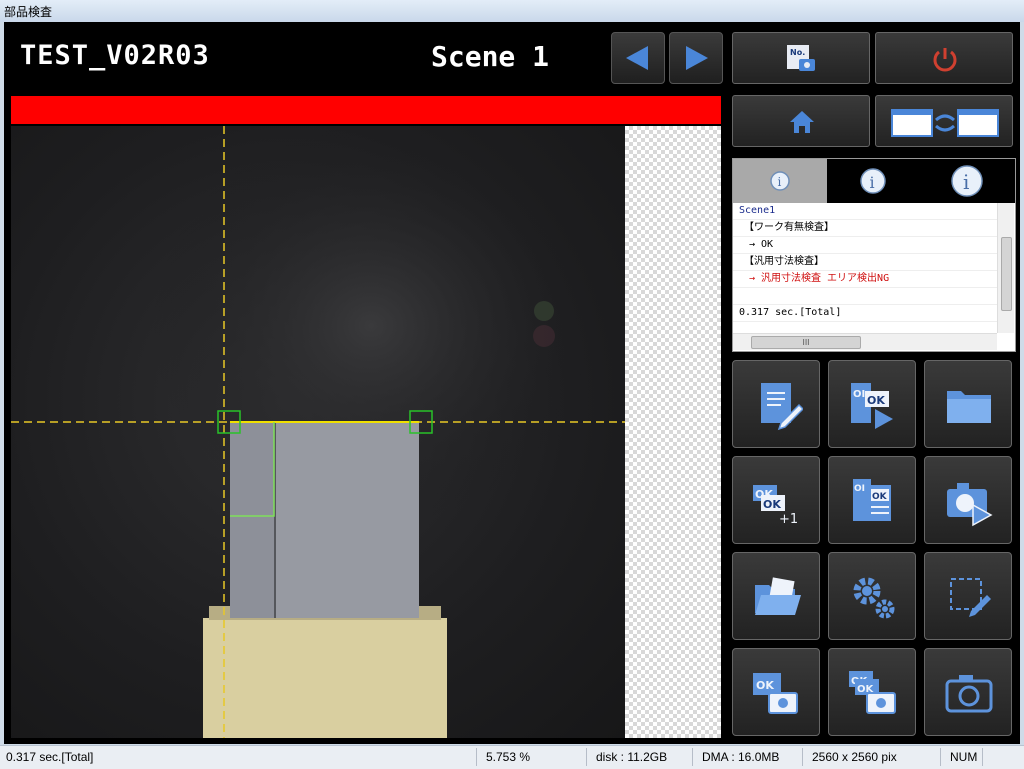 The height and width of the screenshot is (769, 1024). Describe the element at coordinates (865, 228) in the screenshot. I see `log-line: 【ワーク有無検査】` at that location.